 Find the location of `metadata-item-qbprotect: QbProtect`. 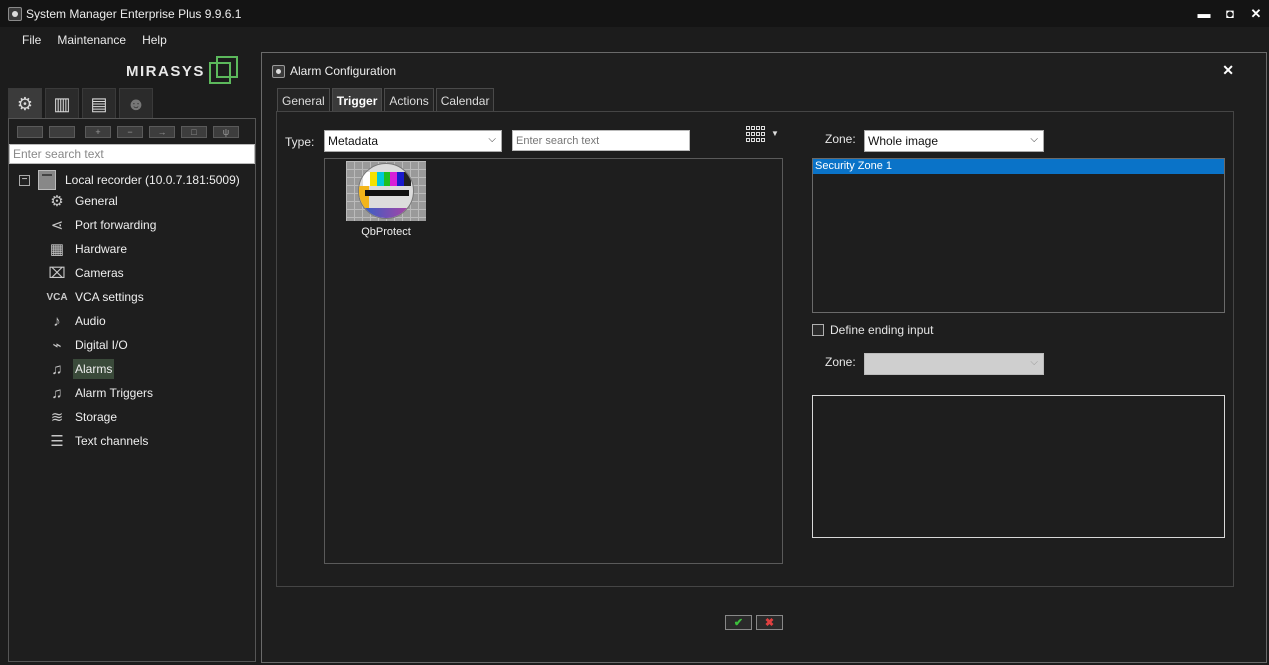

metadata-item-qbprotect: QbProtect is located at coordinates (386, 199).